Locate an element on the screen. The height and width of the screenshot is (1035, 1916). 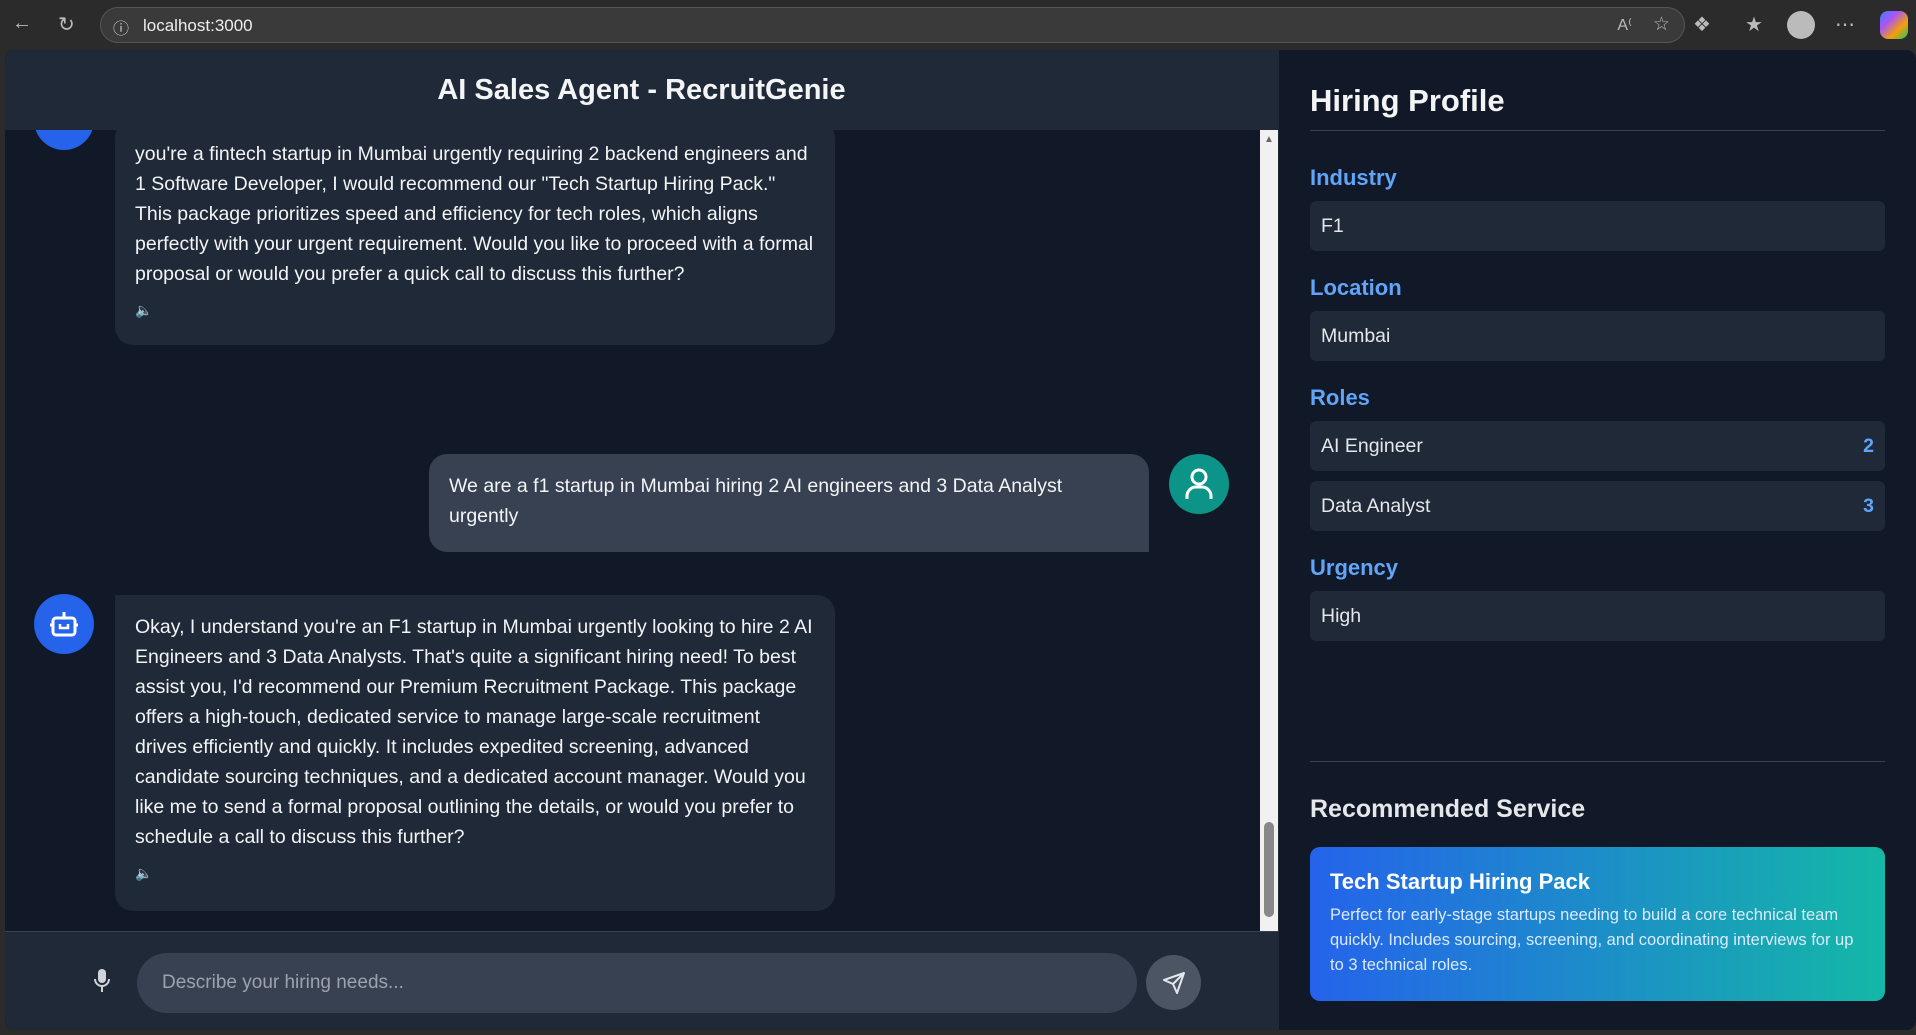
favorite-star-icon: ☆ is located at coordinates (1661, 24).